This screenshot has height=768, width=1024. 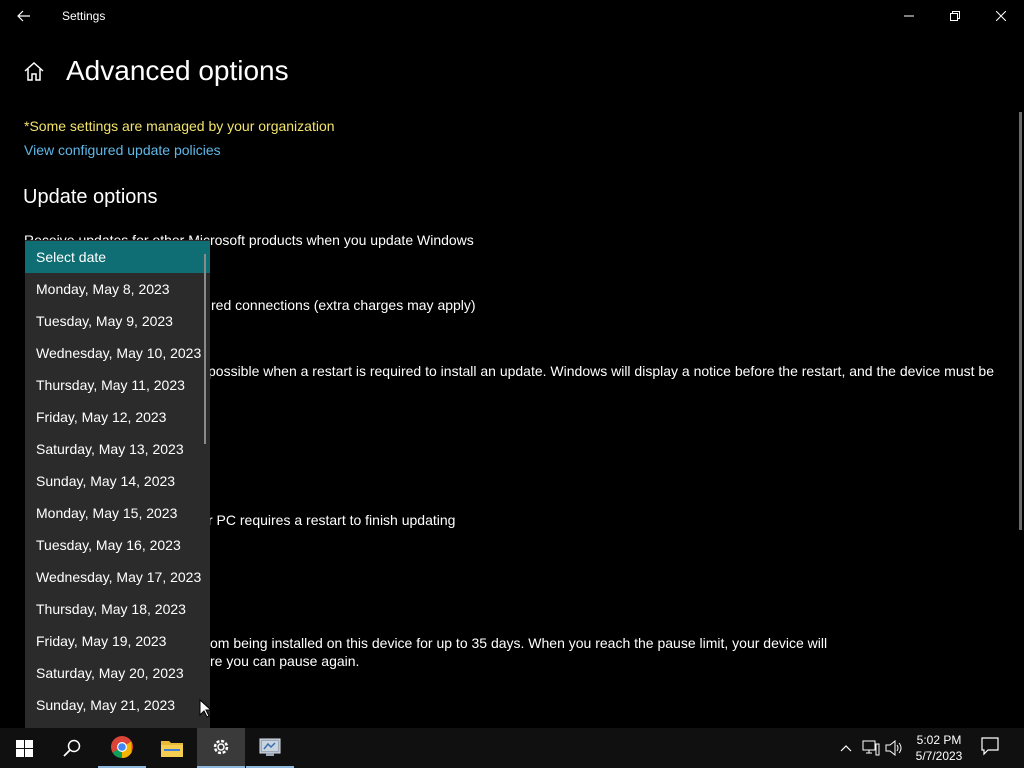 I want to click on volume-tray-icon, so click(x=894, y=748).